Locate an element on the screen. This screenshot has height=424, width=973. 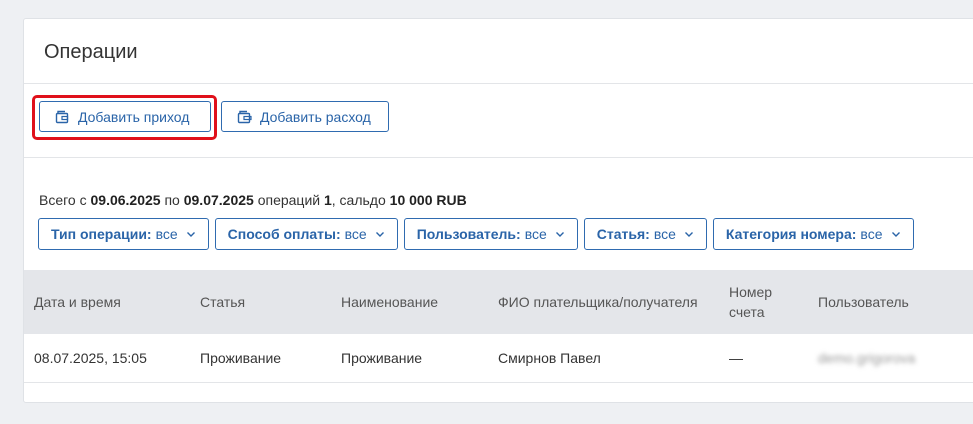
summary-balance-label: , сальдо is located at coordinates (360, 200).